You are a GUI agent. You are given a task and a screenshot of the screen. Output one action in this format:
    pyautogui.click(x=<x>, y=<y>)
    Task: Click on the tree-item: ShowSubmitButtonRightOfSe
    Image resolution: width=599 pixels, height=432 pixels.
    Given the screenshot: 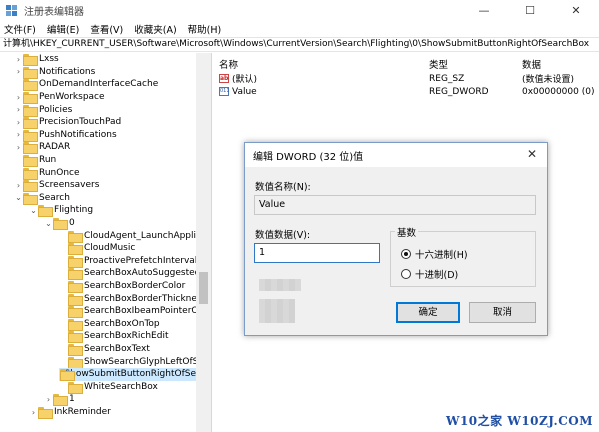 What is the action you would take?
    pyautogui.click(x=127, y=375)
    